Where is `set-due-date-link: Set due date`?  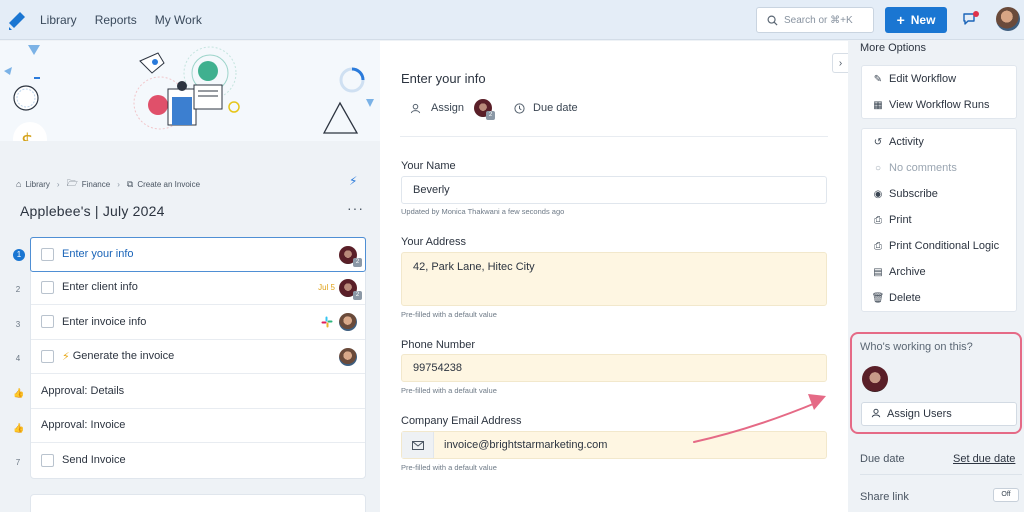
set-due-date-link: Set due date is located at coordinates (984, 459).